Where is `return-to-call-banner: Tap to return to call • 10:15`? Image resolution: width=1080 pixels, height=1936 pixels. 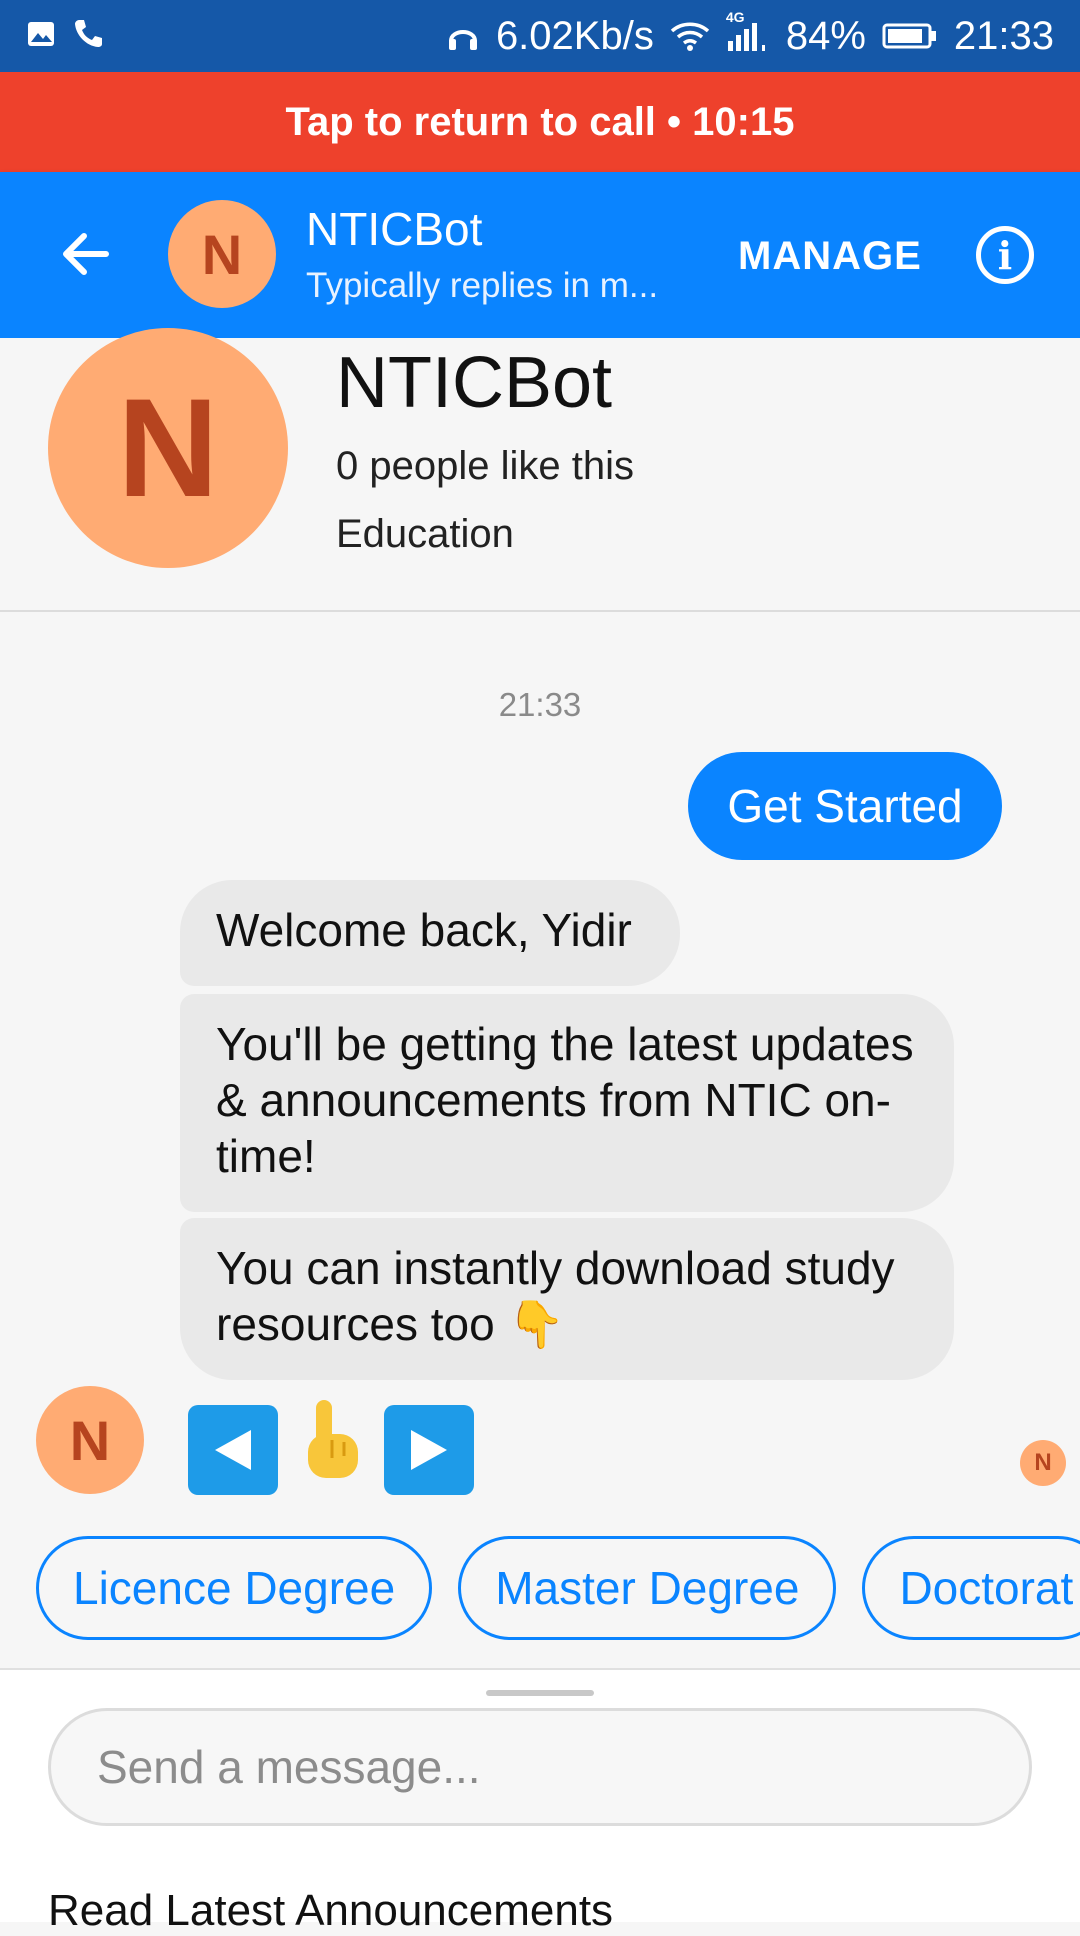
return-to-call-banner: Tap to return to call • 10:15 is located at coordinates (540, 122).